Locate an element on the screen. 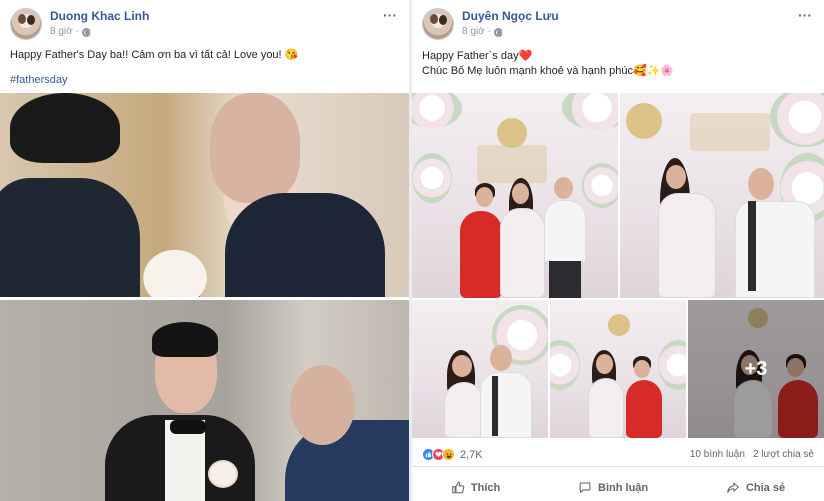  photo-figure-son is located at coordinates (65, 128).